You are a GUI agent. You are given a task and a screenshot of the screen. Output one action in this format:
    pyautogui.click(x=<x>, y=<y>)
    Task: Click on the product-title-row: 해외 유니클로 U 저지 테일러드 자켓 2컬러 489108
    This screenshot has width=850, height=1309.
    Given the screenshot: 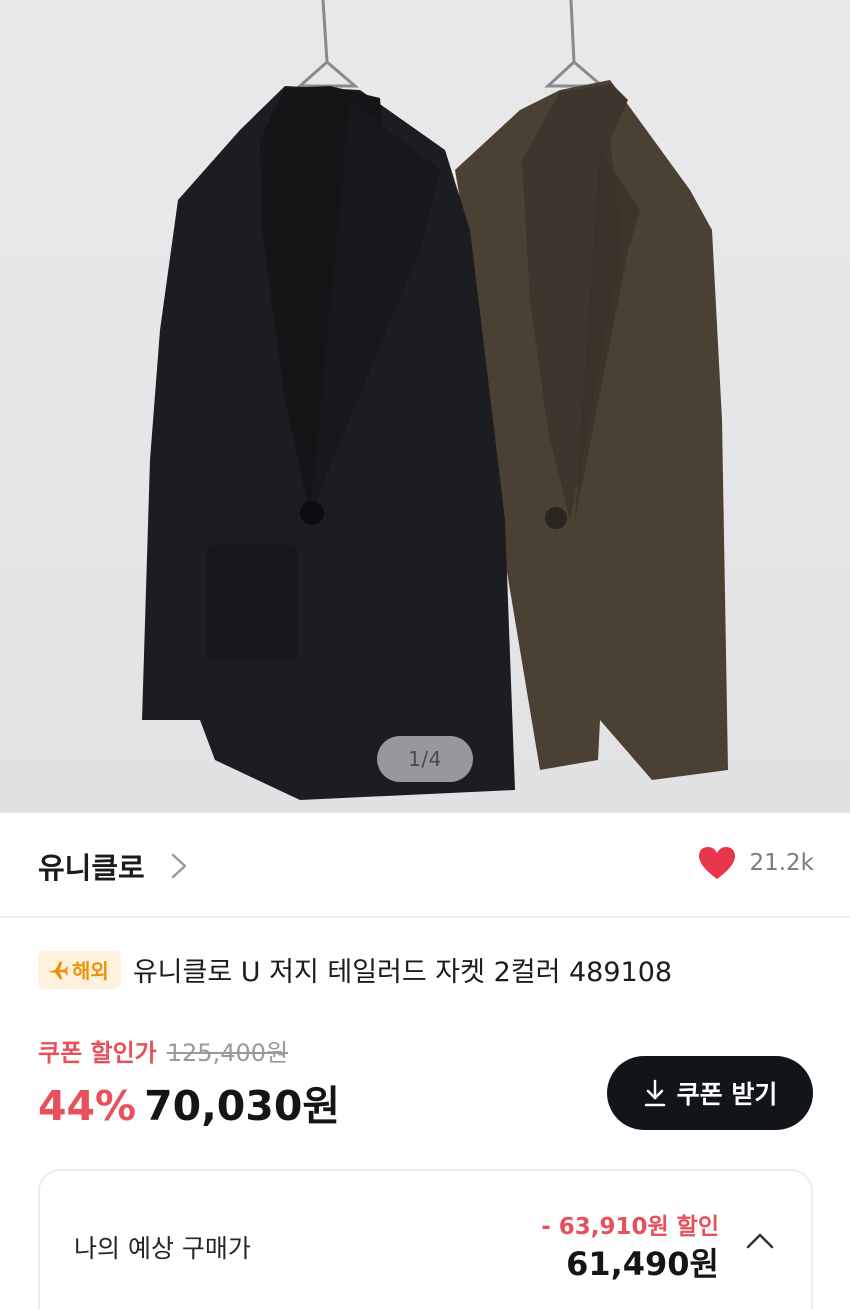 What is the action you would take?
    pyautogui.click(x=355, y=969)
    